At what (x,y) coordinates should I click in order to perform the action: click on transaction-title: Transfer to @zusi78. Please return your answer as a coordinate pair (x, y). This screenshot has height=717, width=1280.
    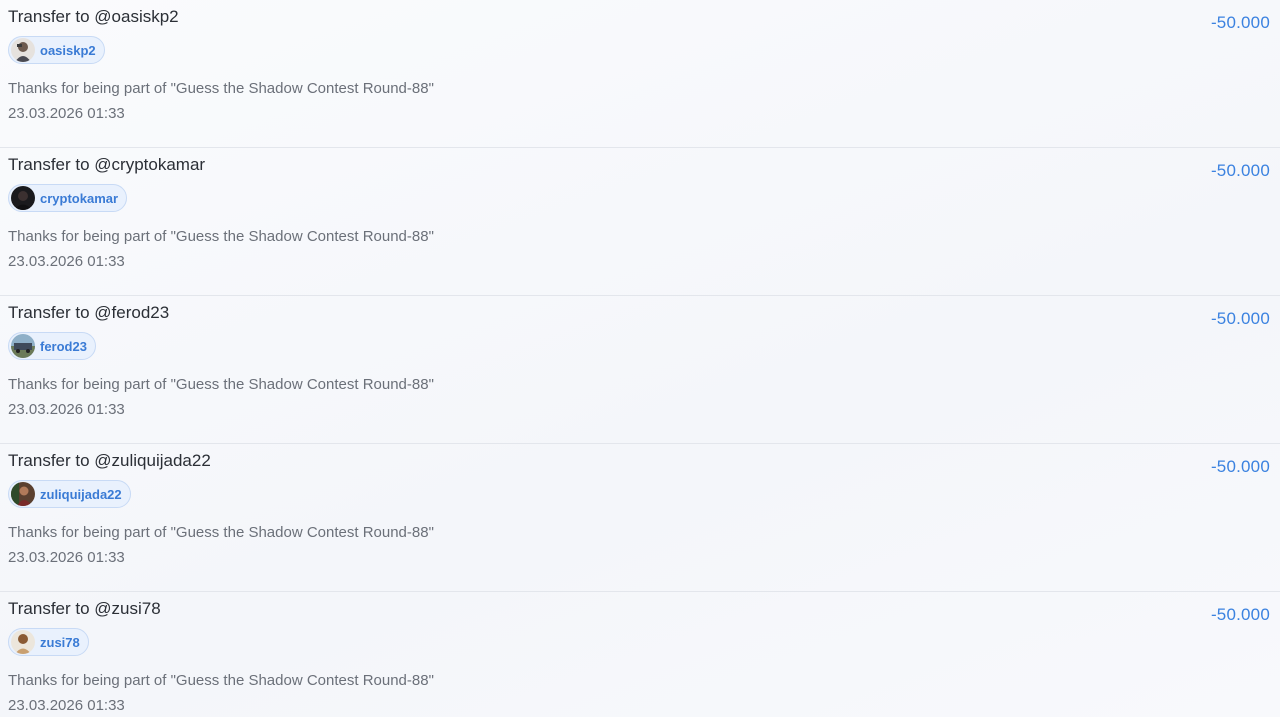
    Looking at the image, I should click on (84, 608).